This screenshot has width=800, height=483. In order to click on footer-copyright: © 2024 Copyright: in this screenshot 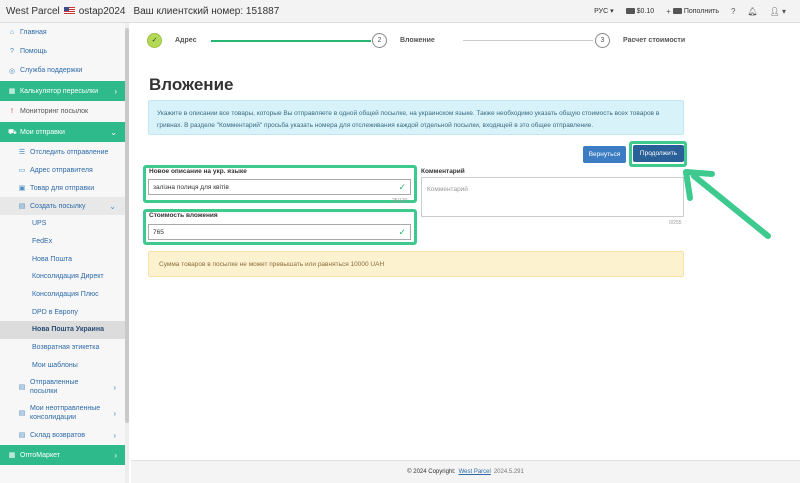, I will do `click(431, 472)`.